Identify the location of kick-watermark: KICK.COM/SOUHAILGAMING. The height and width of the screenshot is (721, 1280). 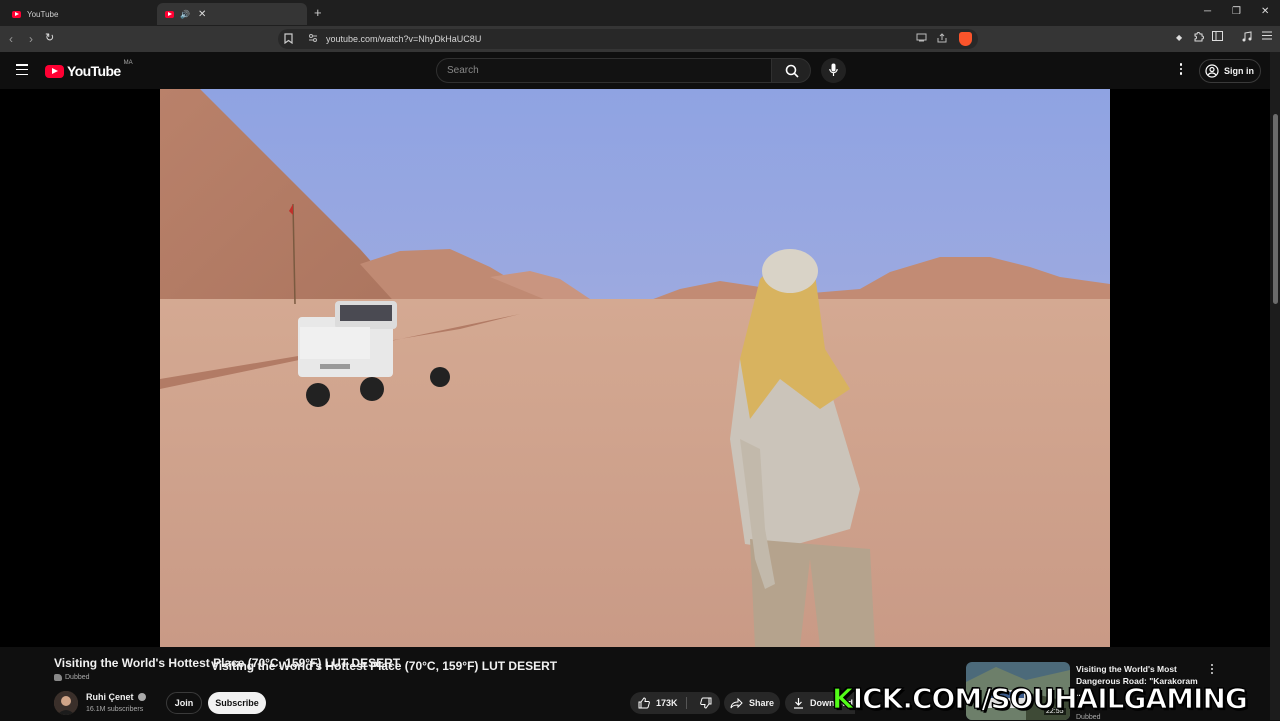
(1039, 698).